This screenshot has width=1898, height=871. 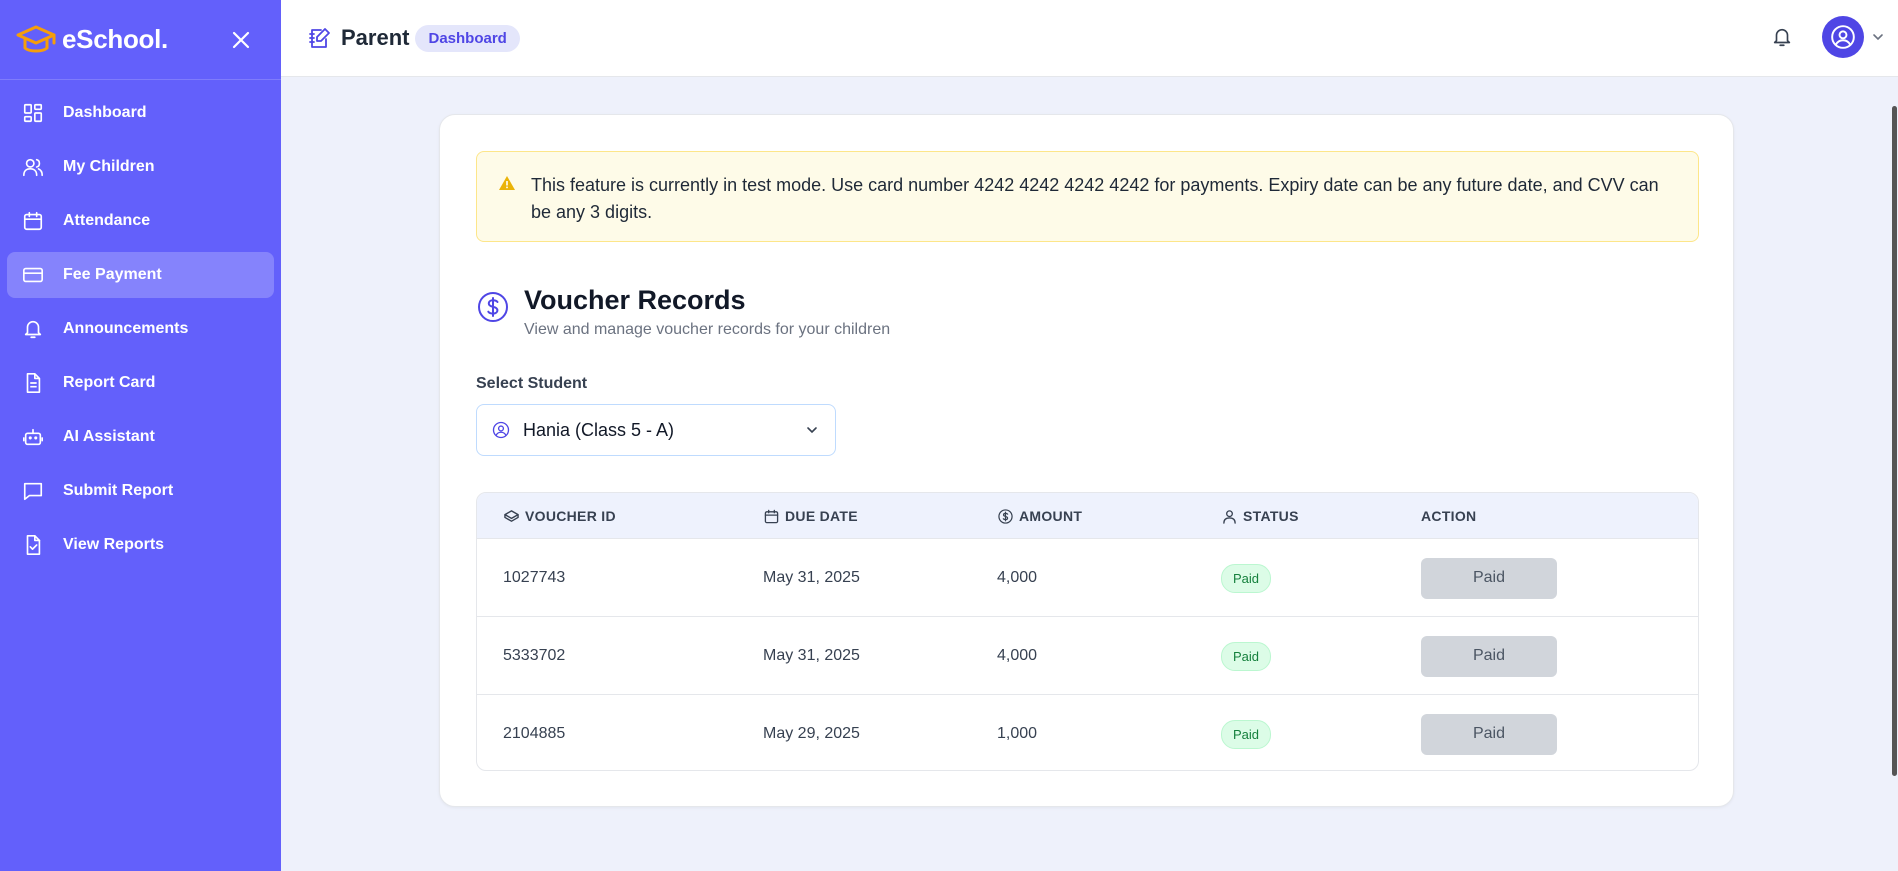 What do you see at coordinates (375, 37) in the screenshot?
I see `page-title: Parent` at bounding box center [375, 37].